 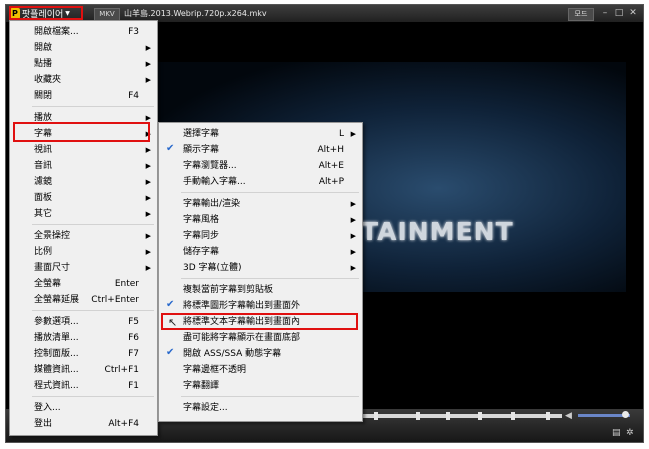 What do you see at coordinates (260, 268) in the screenshot?
I see `subtitle-menu-item: 3D 字幕(立體) ▶` at bounding box center [260, 268].